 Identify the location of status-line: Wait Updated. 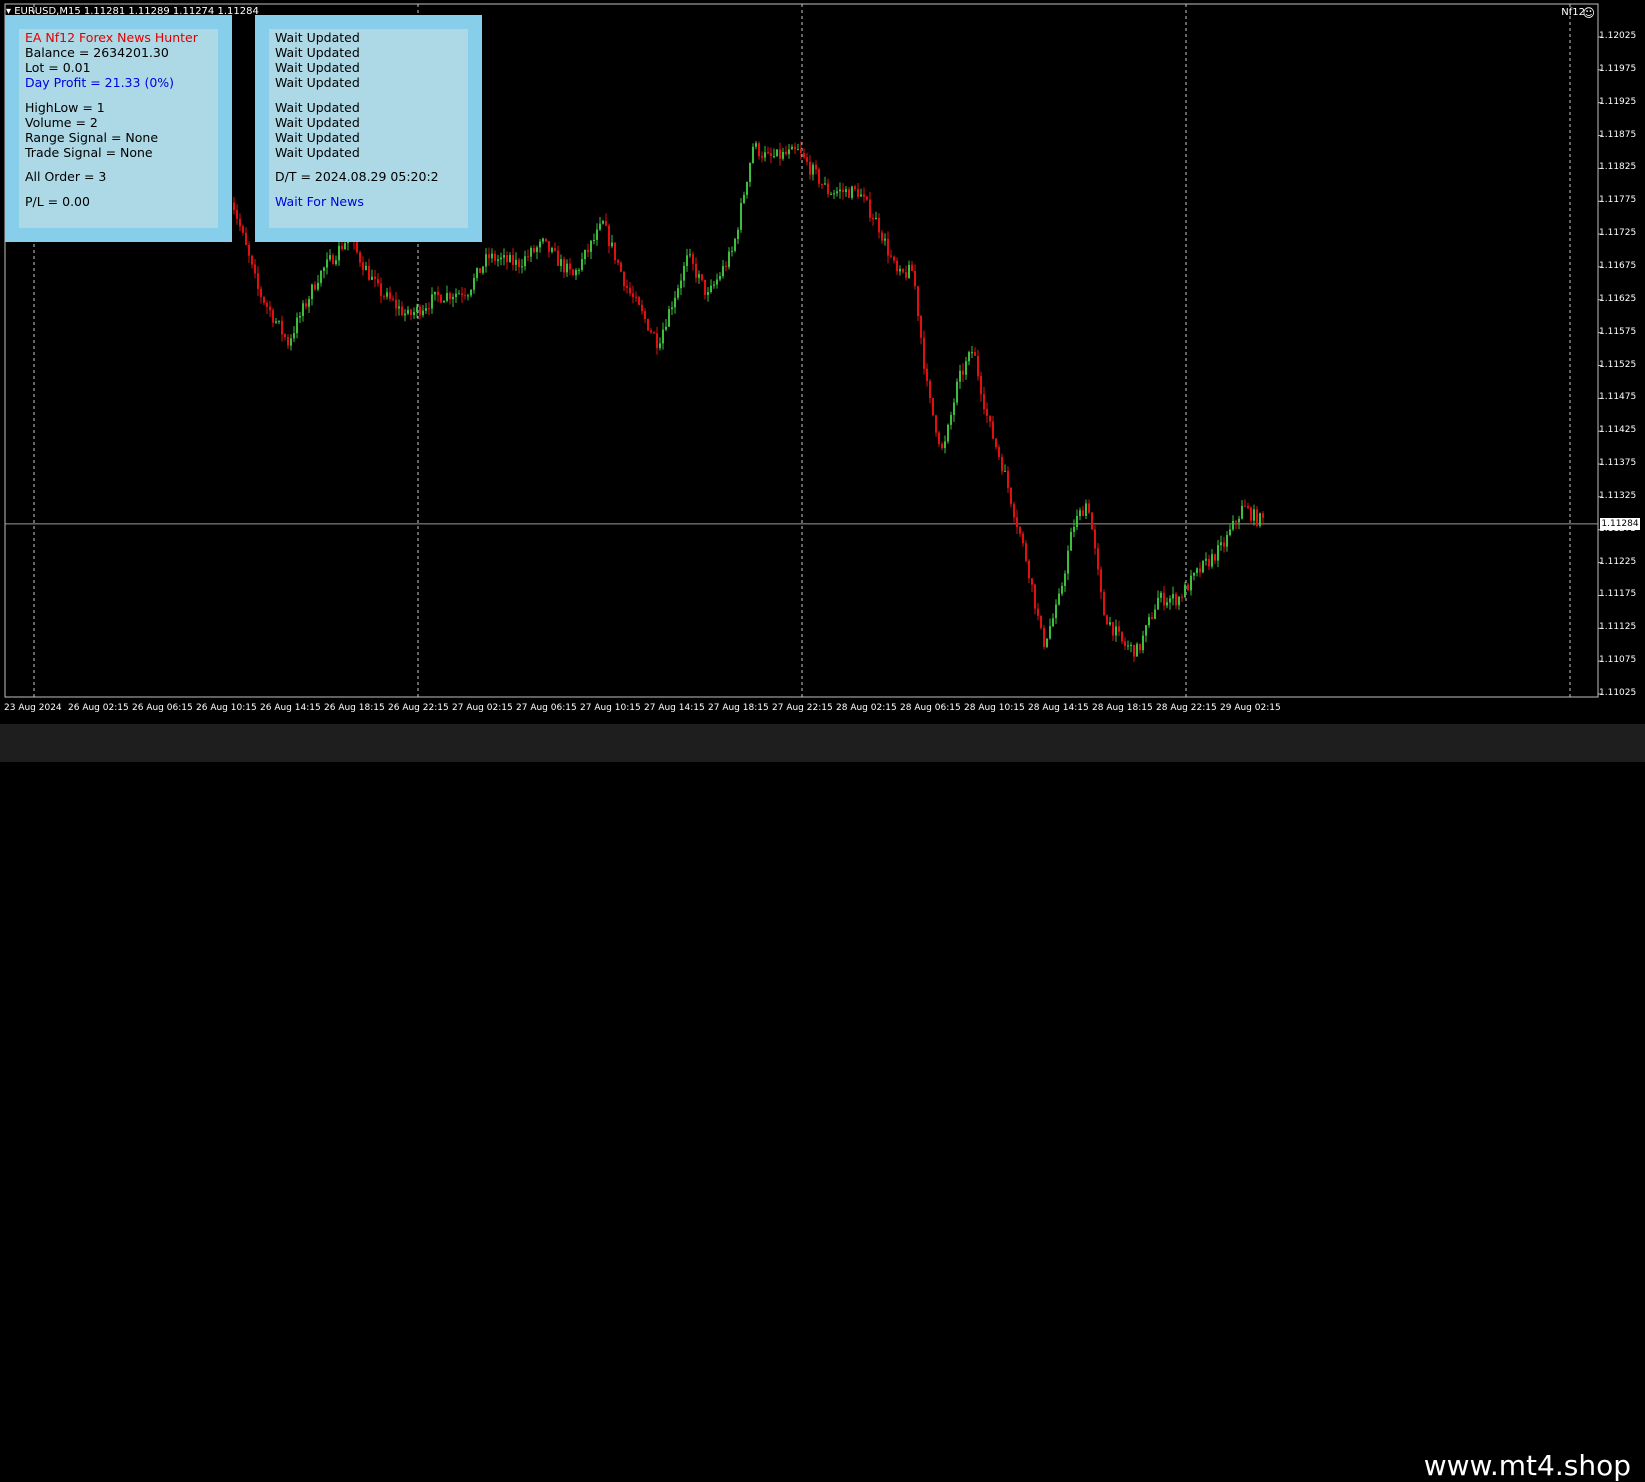
(317, 137).